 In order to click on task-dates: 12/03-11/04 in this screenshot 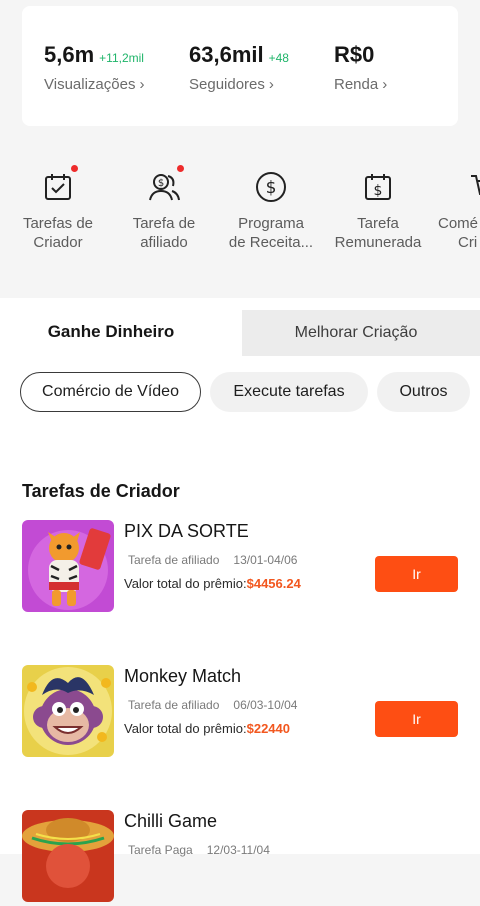, I will do `click(238, 850)`.